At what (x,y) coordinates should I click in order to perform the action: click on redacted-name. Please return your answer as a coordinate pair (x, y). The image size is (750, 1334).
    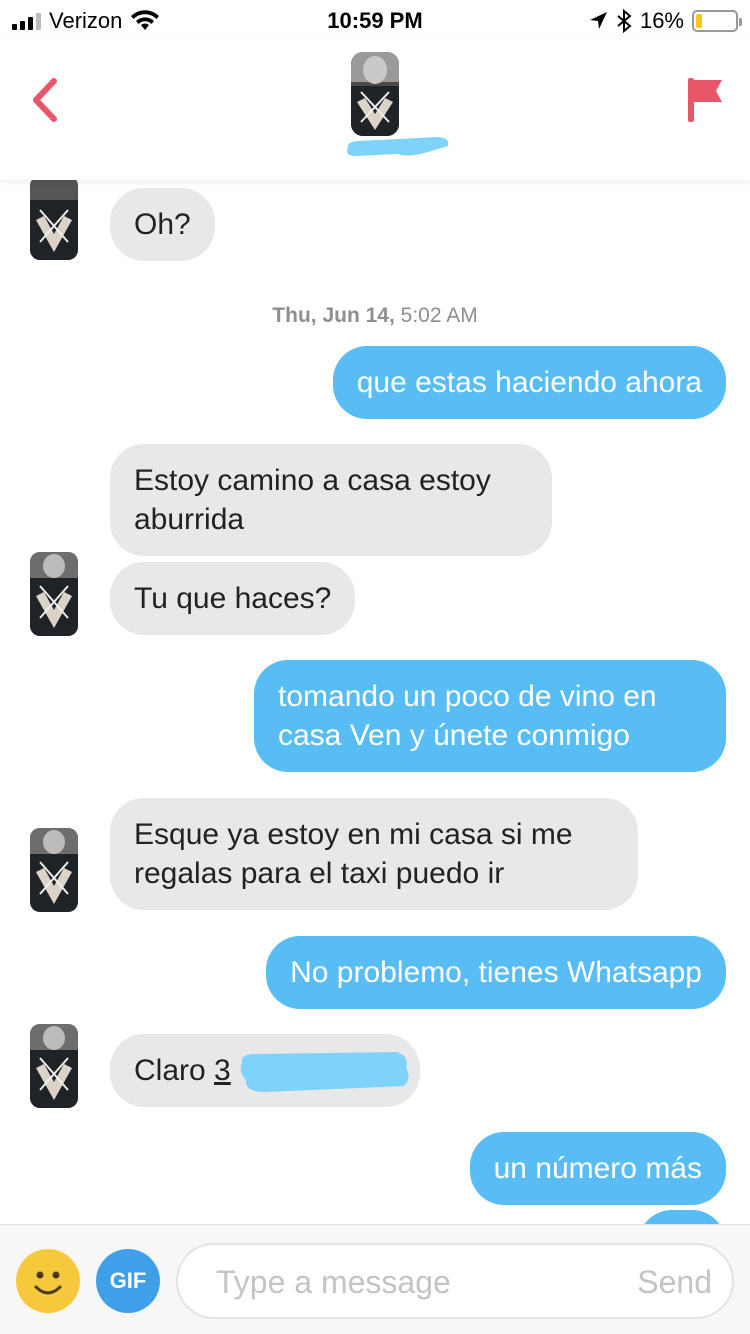
    Looking at the image, I should click on (398, 146).